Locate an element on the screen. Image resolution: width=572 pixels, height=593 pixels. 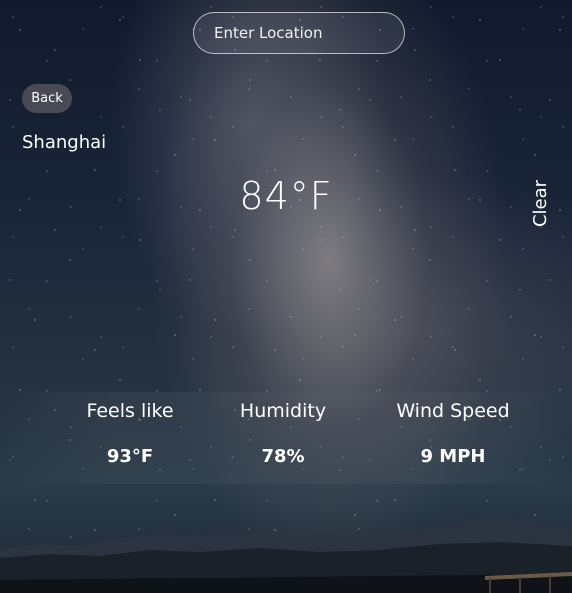
feels-like-label: Feels like is located at coordinates (130, 411).